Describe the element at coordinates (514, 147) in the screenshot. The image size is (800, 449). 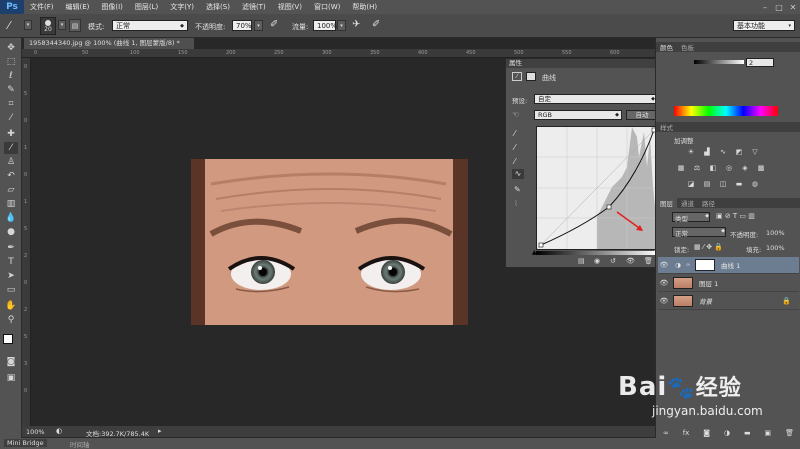
I see `gray-point-eyedropper-icon: ⁄` at that location.